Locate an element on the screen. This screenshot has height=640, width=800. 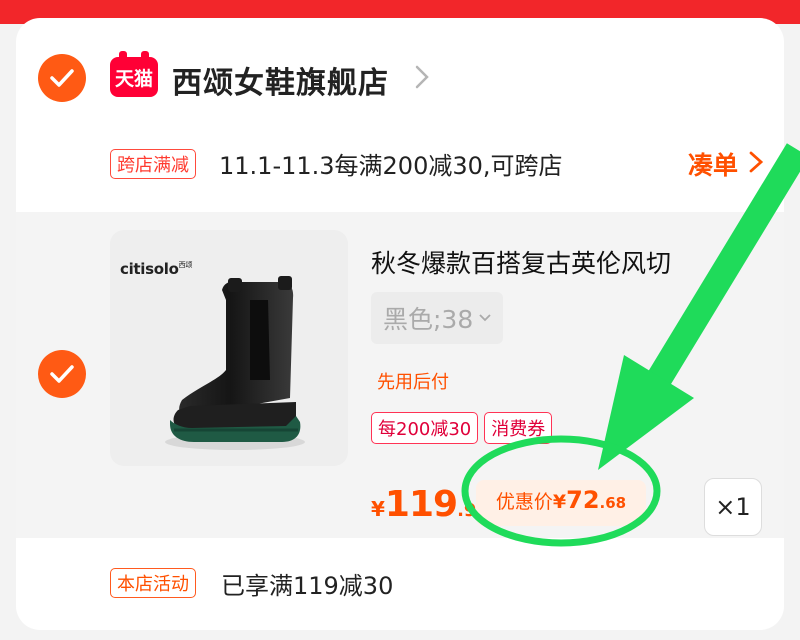
item-select-checkbox is located at coordinates (62, 374).